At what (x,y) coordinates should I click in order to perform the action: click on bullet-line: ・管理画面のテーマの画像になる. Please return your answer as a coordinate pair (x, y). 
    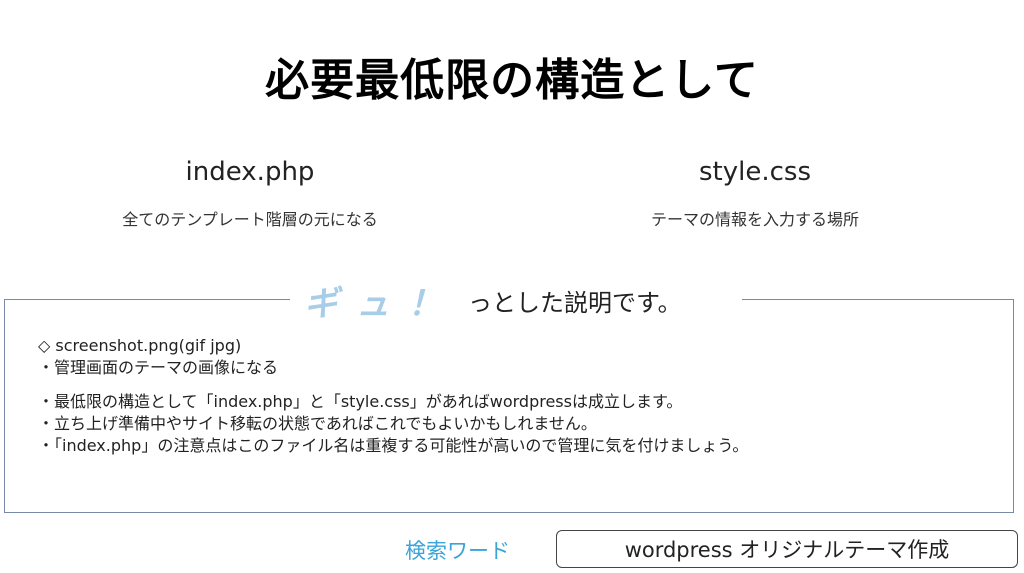
    Looking at the image, I should click on (158, 367).